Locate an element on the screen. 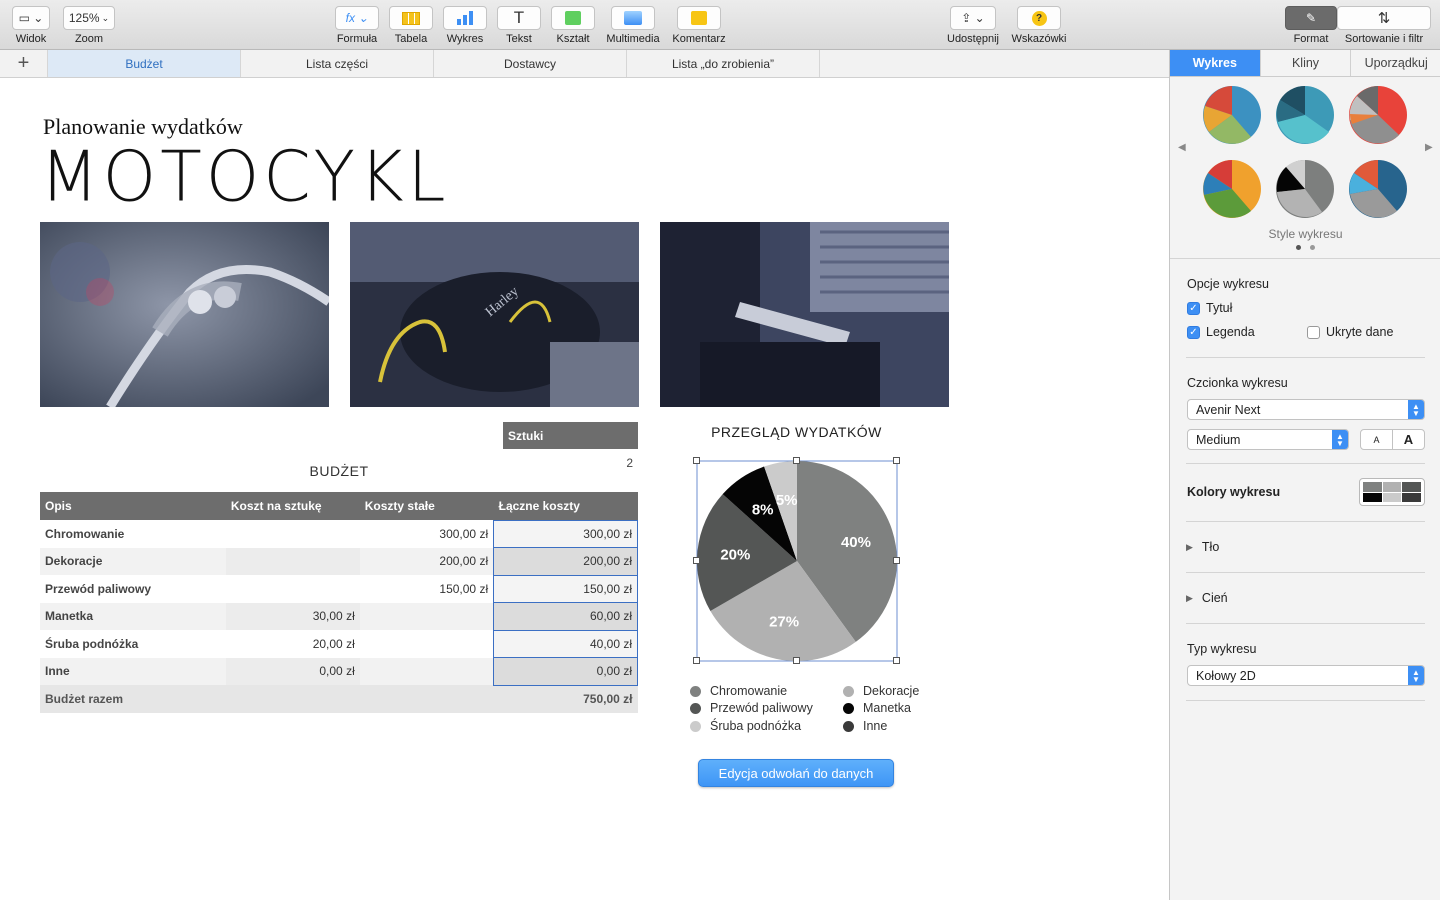  table-cell-selected: 150,00 zł is located at coordinates (565, 588).